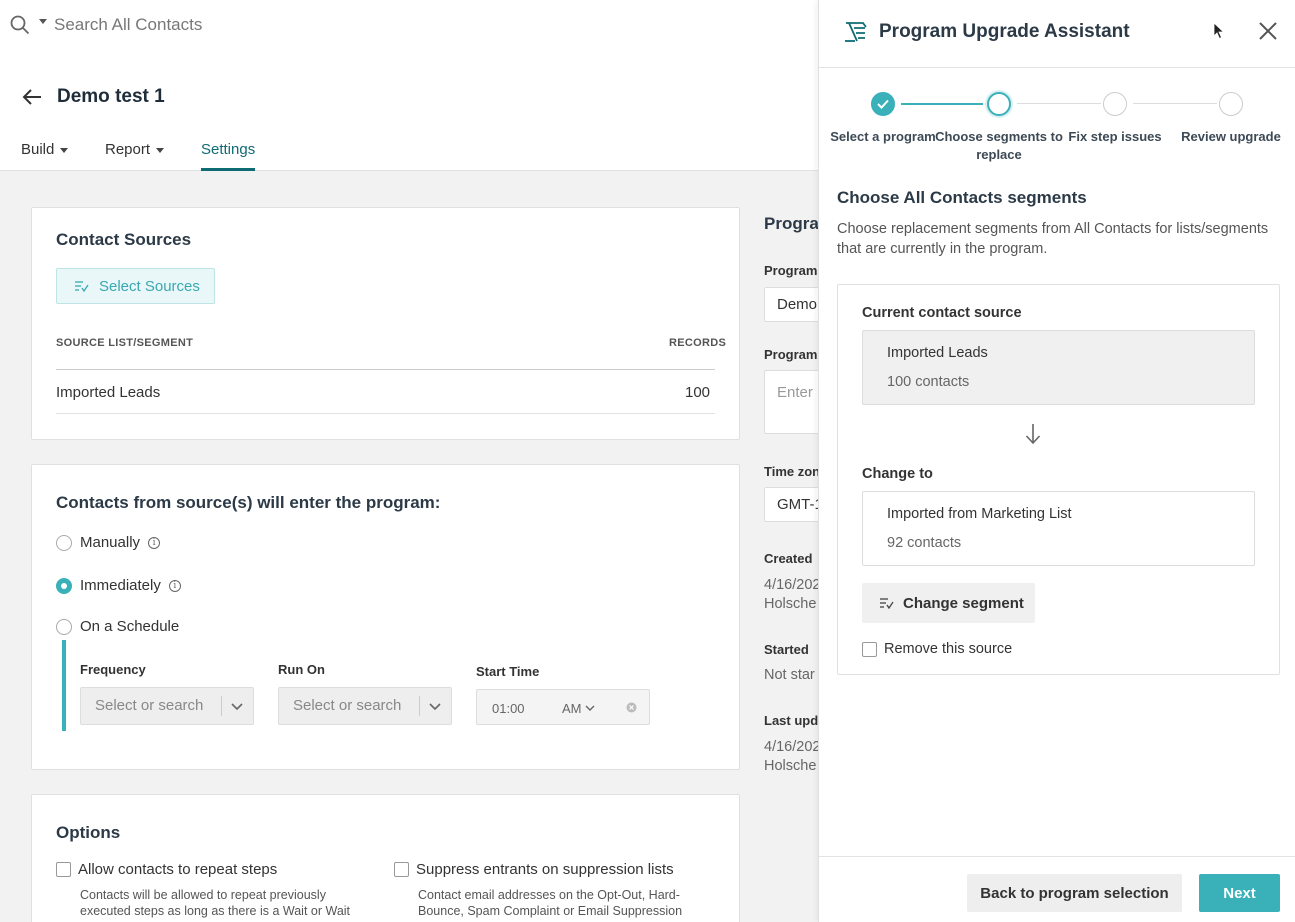  What do you see at coordinates (887, 603) in the screenshot?
I see `list-select-icon` at bounding box center [887, 603].